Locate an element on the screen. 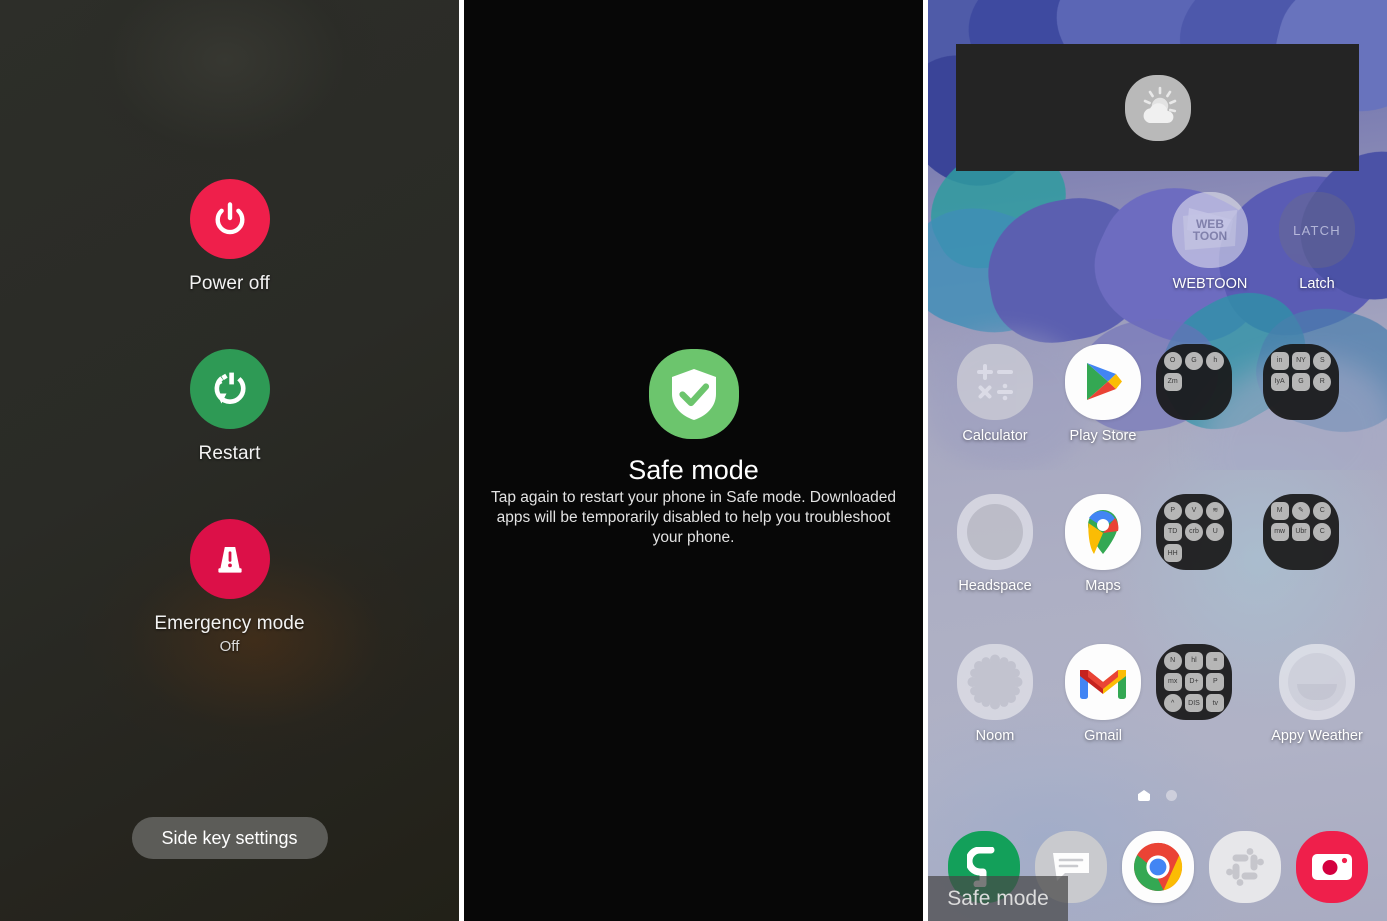 The height and width of the screenshot is (921, 1387). emergency-mode-option: Emergency mode Off is located at coordinates (229, 587).